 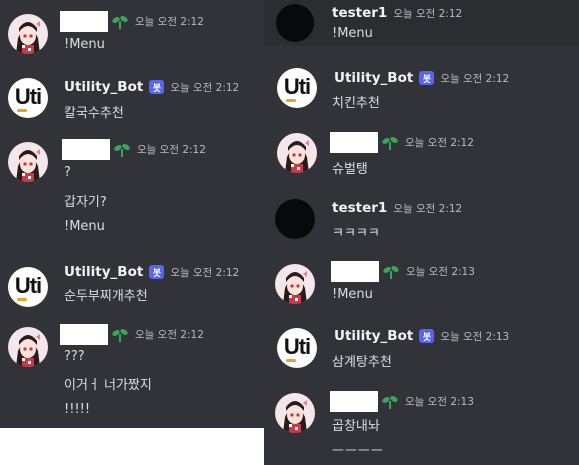 I want to click on message-text: 칼국수추천, so click(x=94, y=113).